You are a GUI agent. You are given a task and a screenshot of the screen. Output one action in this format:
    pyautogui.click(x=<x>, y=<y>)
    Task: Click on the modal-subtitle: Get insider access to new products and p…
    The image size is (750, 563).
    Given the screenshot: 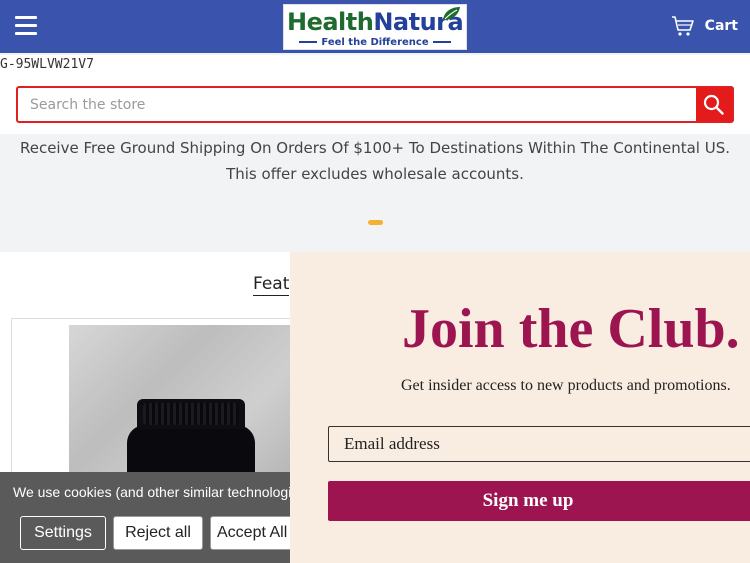 What is the action you would take?
    pyautogui.click(x=566, y=385)
    